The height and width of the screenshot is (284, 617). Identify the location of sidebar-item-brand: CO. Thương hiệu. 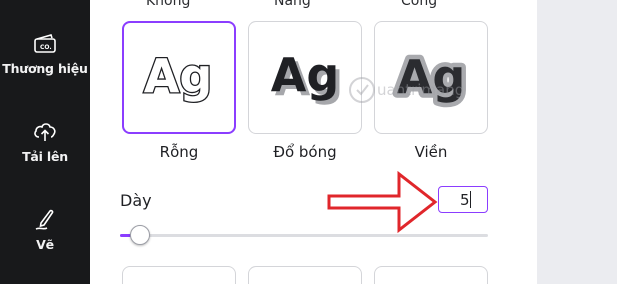
(45, 53).